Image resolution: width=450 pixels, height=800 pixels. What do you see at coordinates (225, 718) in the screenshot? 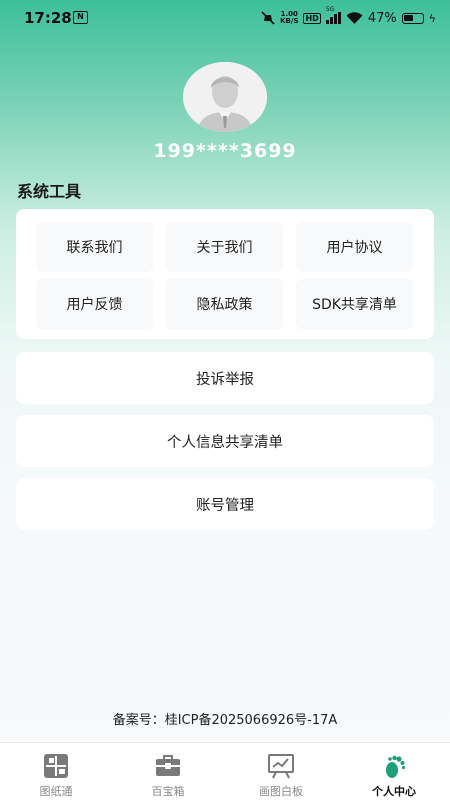
I see `icp-record-number: 备案号：桂ICP备2025066926号-17A` at bounding box center [225, 718].